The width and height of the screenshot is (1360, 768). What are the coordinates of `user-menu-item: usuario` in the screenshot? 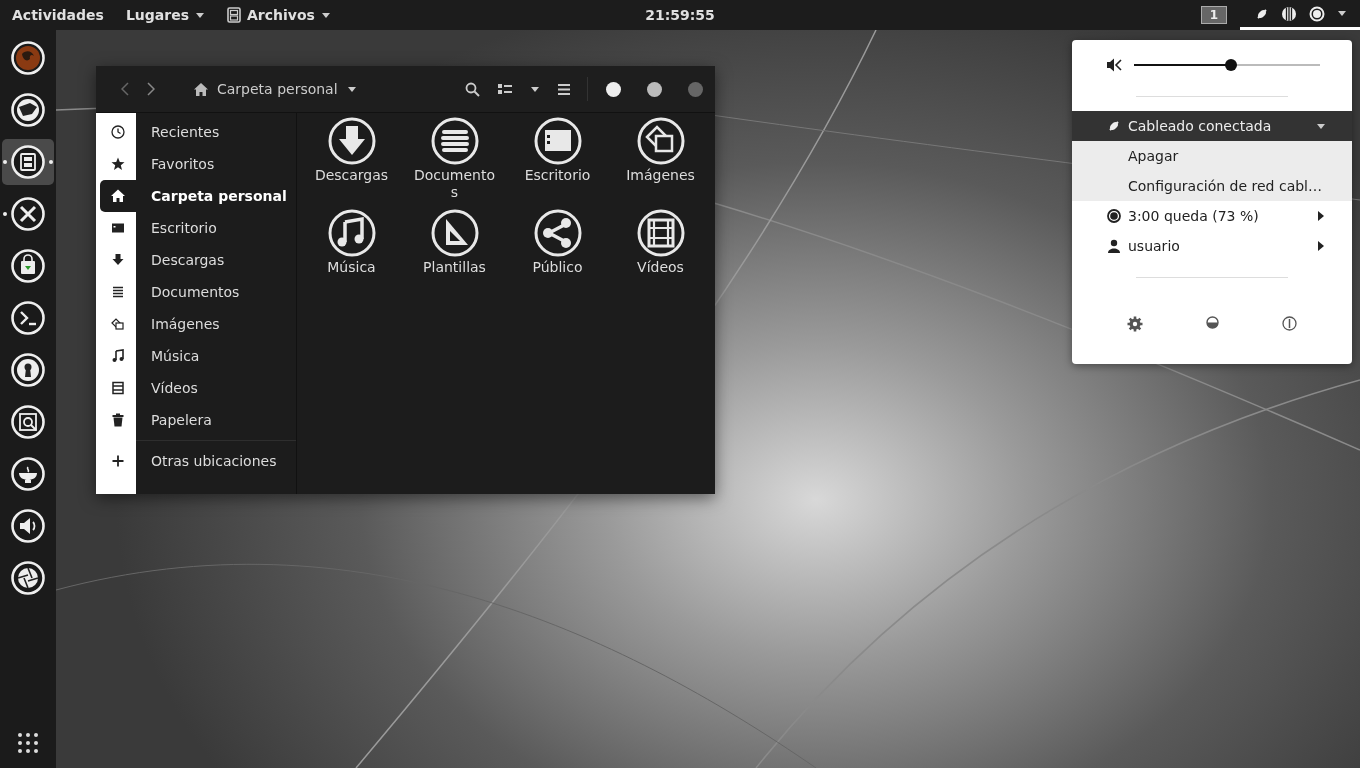 It's located at (1212, 246).